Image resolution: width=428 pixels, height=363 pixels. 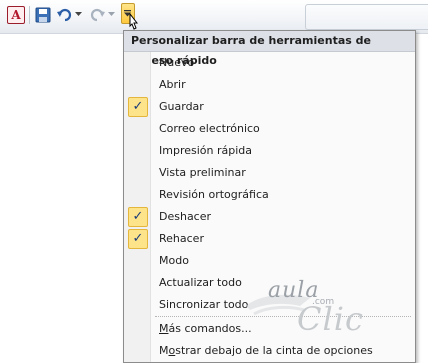 I want to click on undo-icon, so click(x=64, y=14).